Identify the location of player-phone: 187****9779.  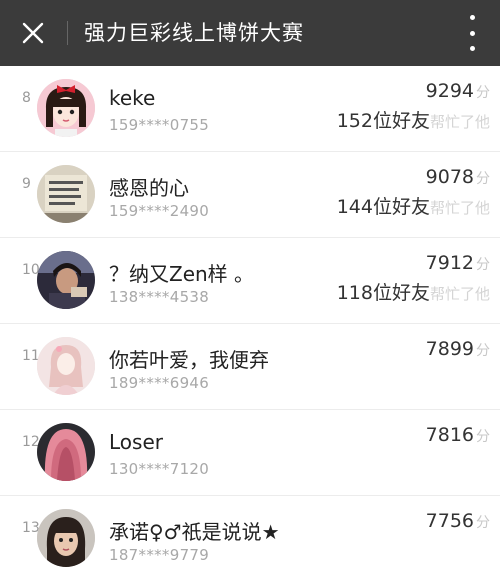
(159, 555).